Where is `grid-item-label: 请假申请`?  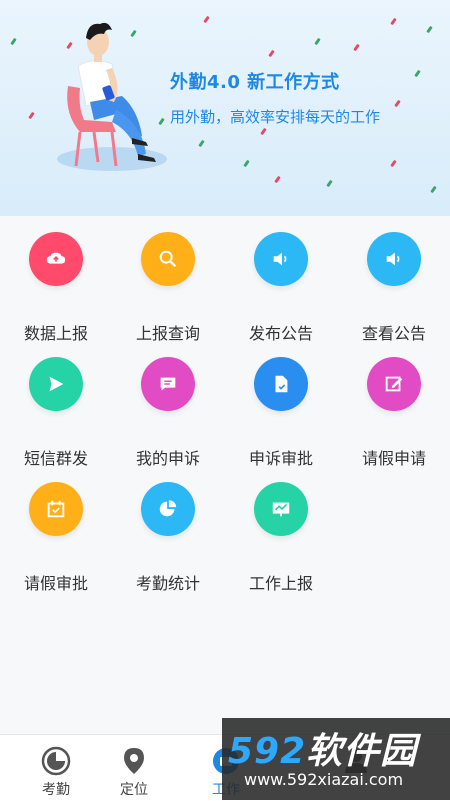 grid-item-label: 请假申请 is located at coordinates (393, 458).